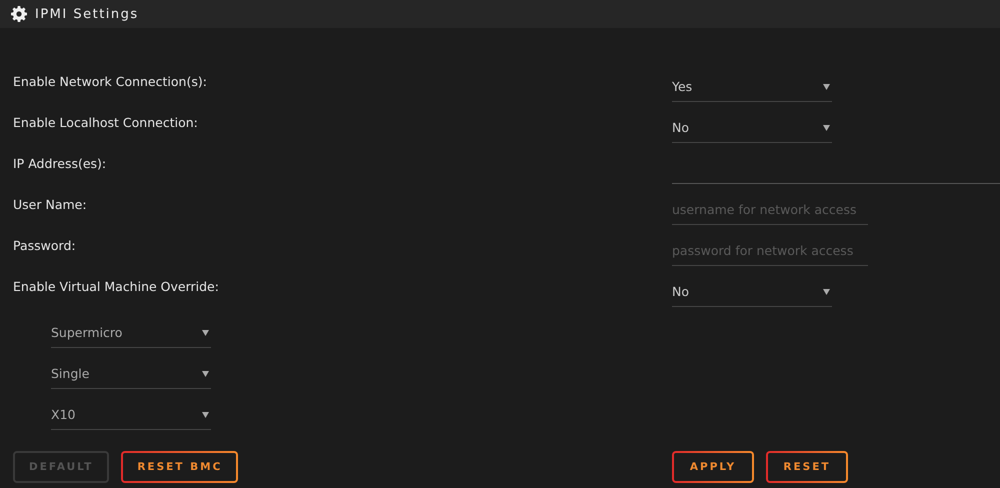  What do you see at coordinates (110, 81) in the screenshot?
I see `field-label: Enable Network Connection(s):` at bounding box center [110, 81].